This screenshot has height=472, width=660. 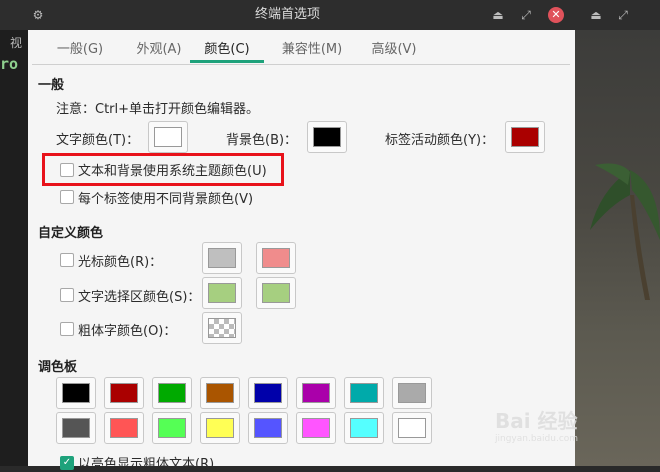 I want to click on tab-active-color-button, so click(x=525, y=137).